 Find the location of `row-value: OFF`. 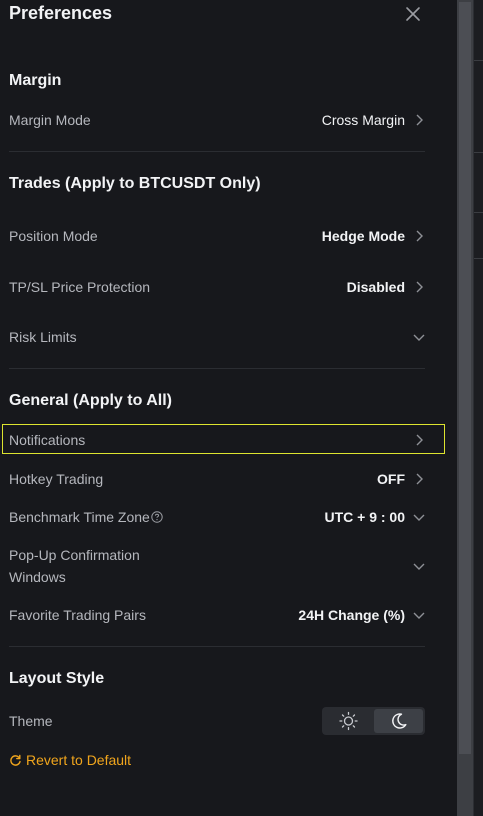

row-value: OFF is located at coordinates (391, 479).